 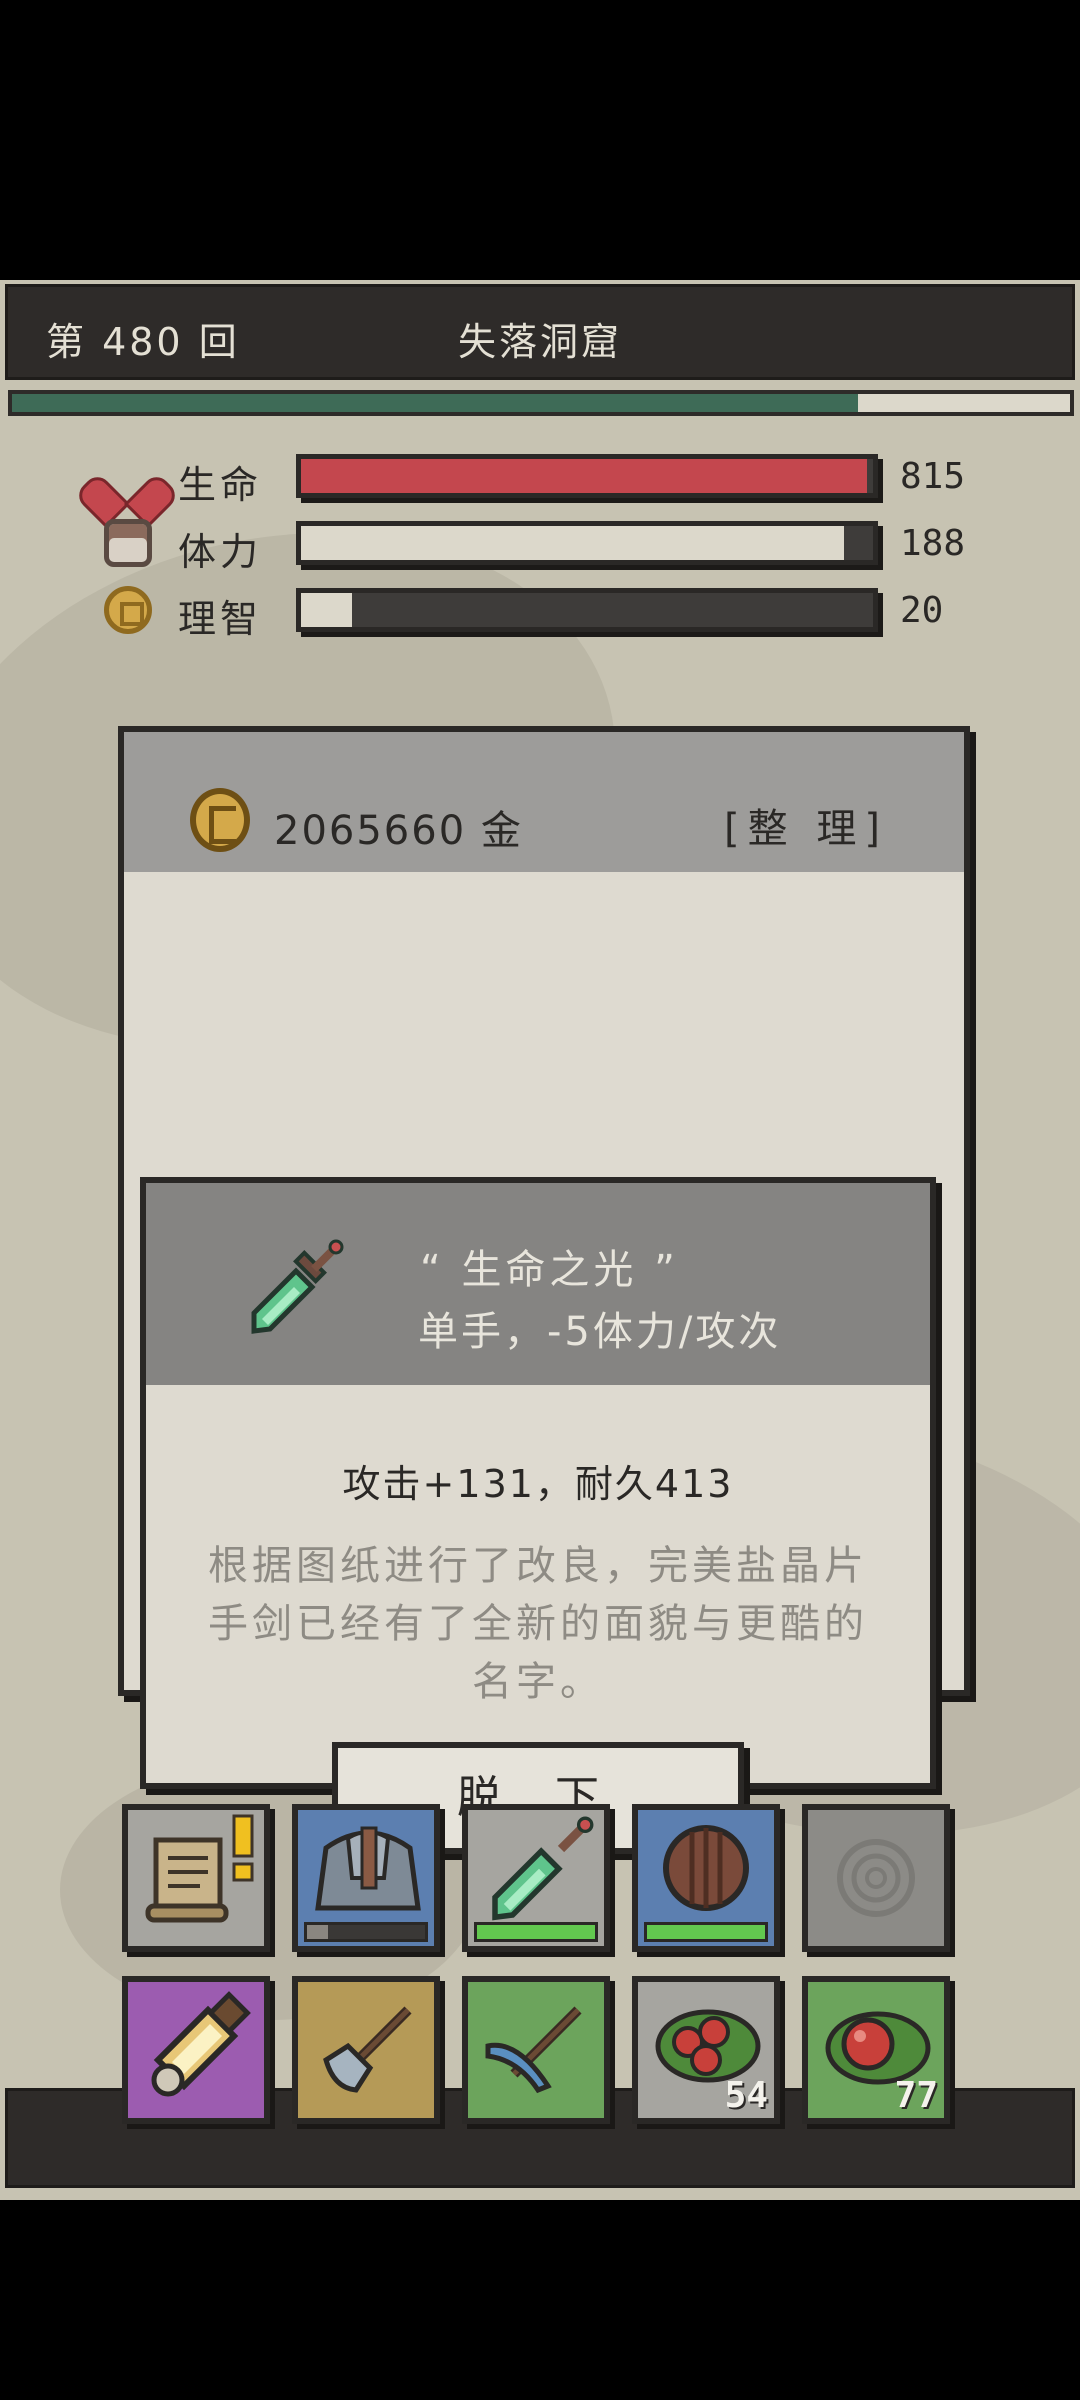 What do you see at coordinates (327, 610) in the screenshot?
I see `sanity-bar-fill` at bounding box center [327, 610].